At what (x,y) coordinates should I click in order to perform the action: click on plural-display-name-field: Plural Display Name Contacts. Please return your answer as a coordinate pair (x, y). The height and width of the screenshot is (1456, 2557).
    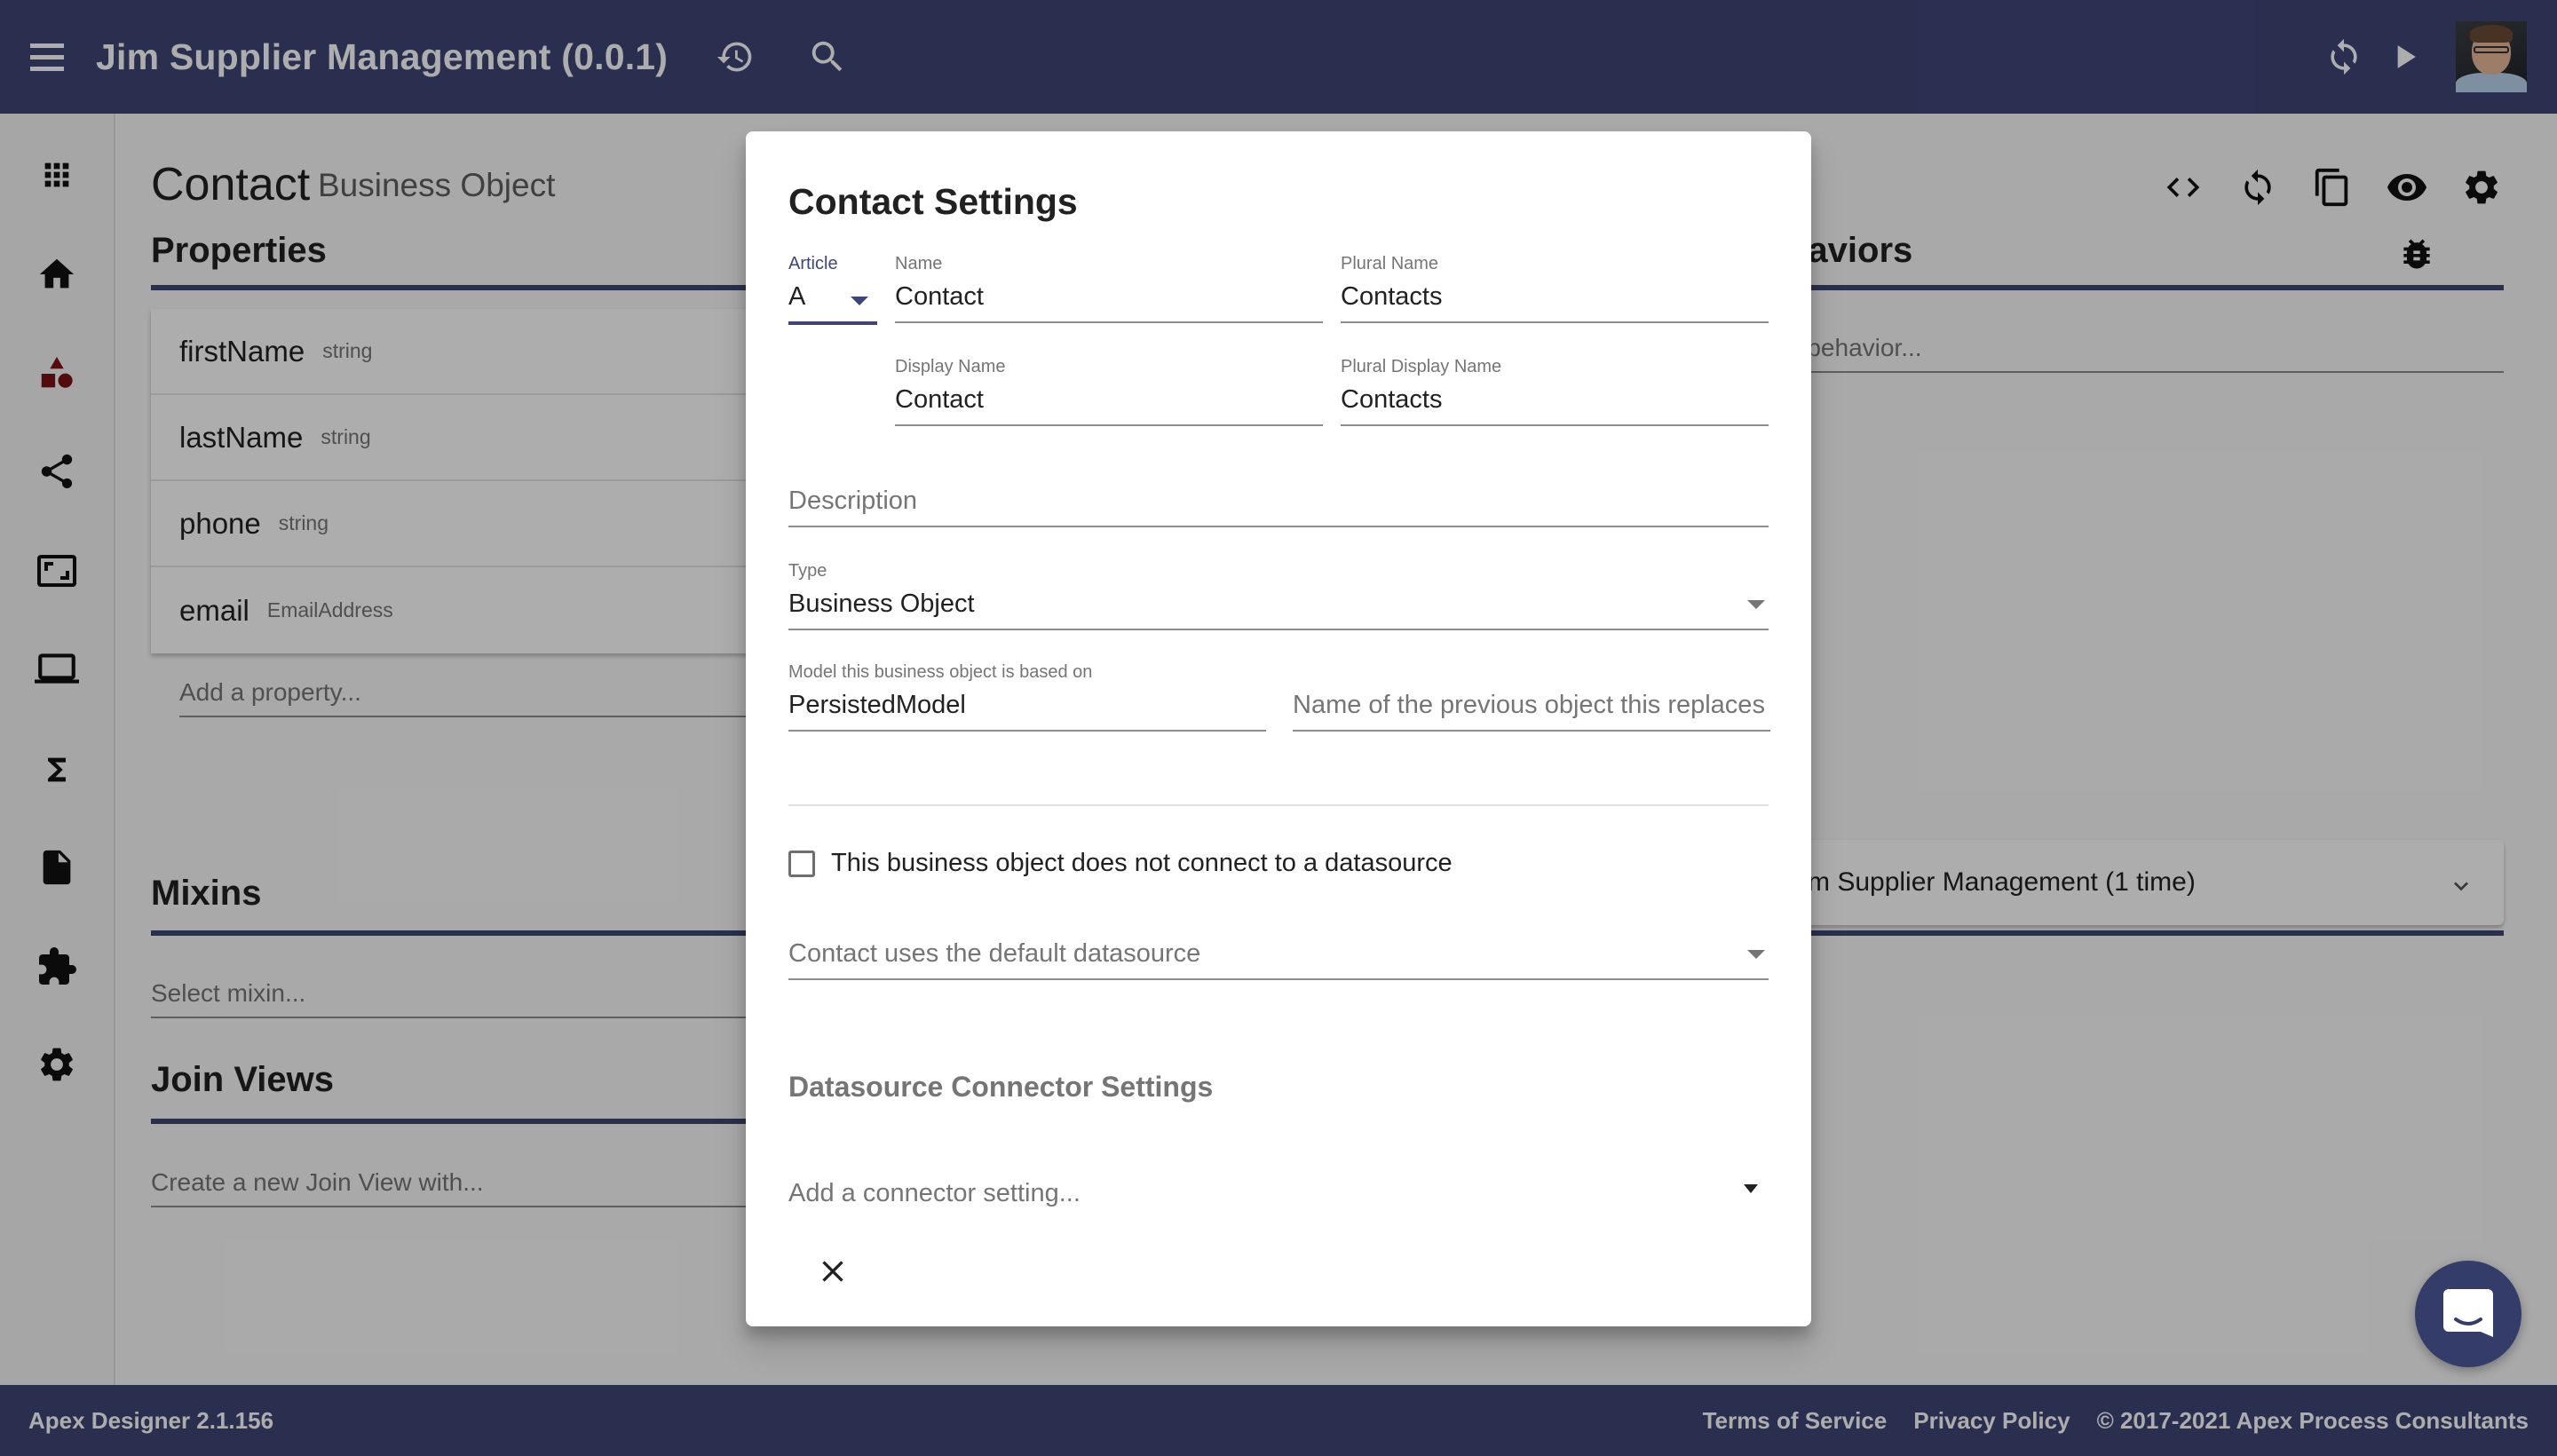
    Looking at the image, I should click on (1555, 391).